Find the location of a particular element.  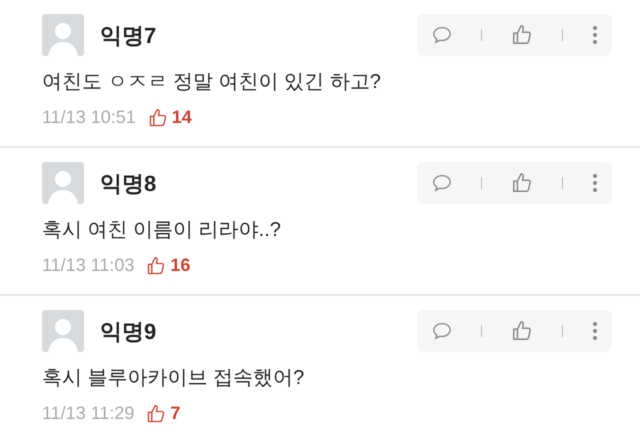

author-name: 익명9 is located at coordinates (128, 332).